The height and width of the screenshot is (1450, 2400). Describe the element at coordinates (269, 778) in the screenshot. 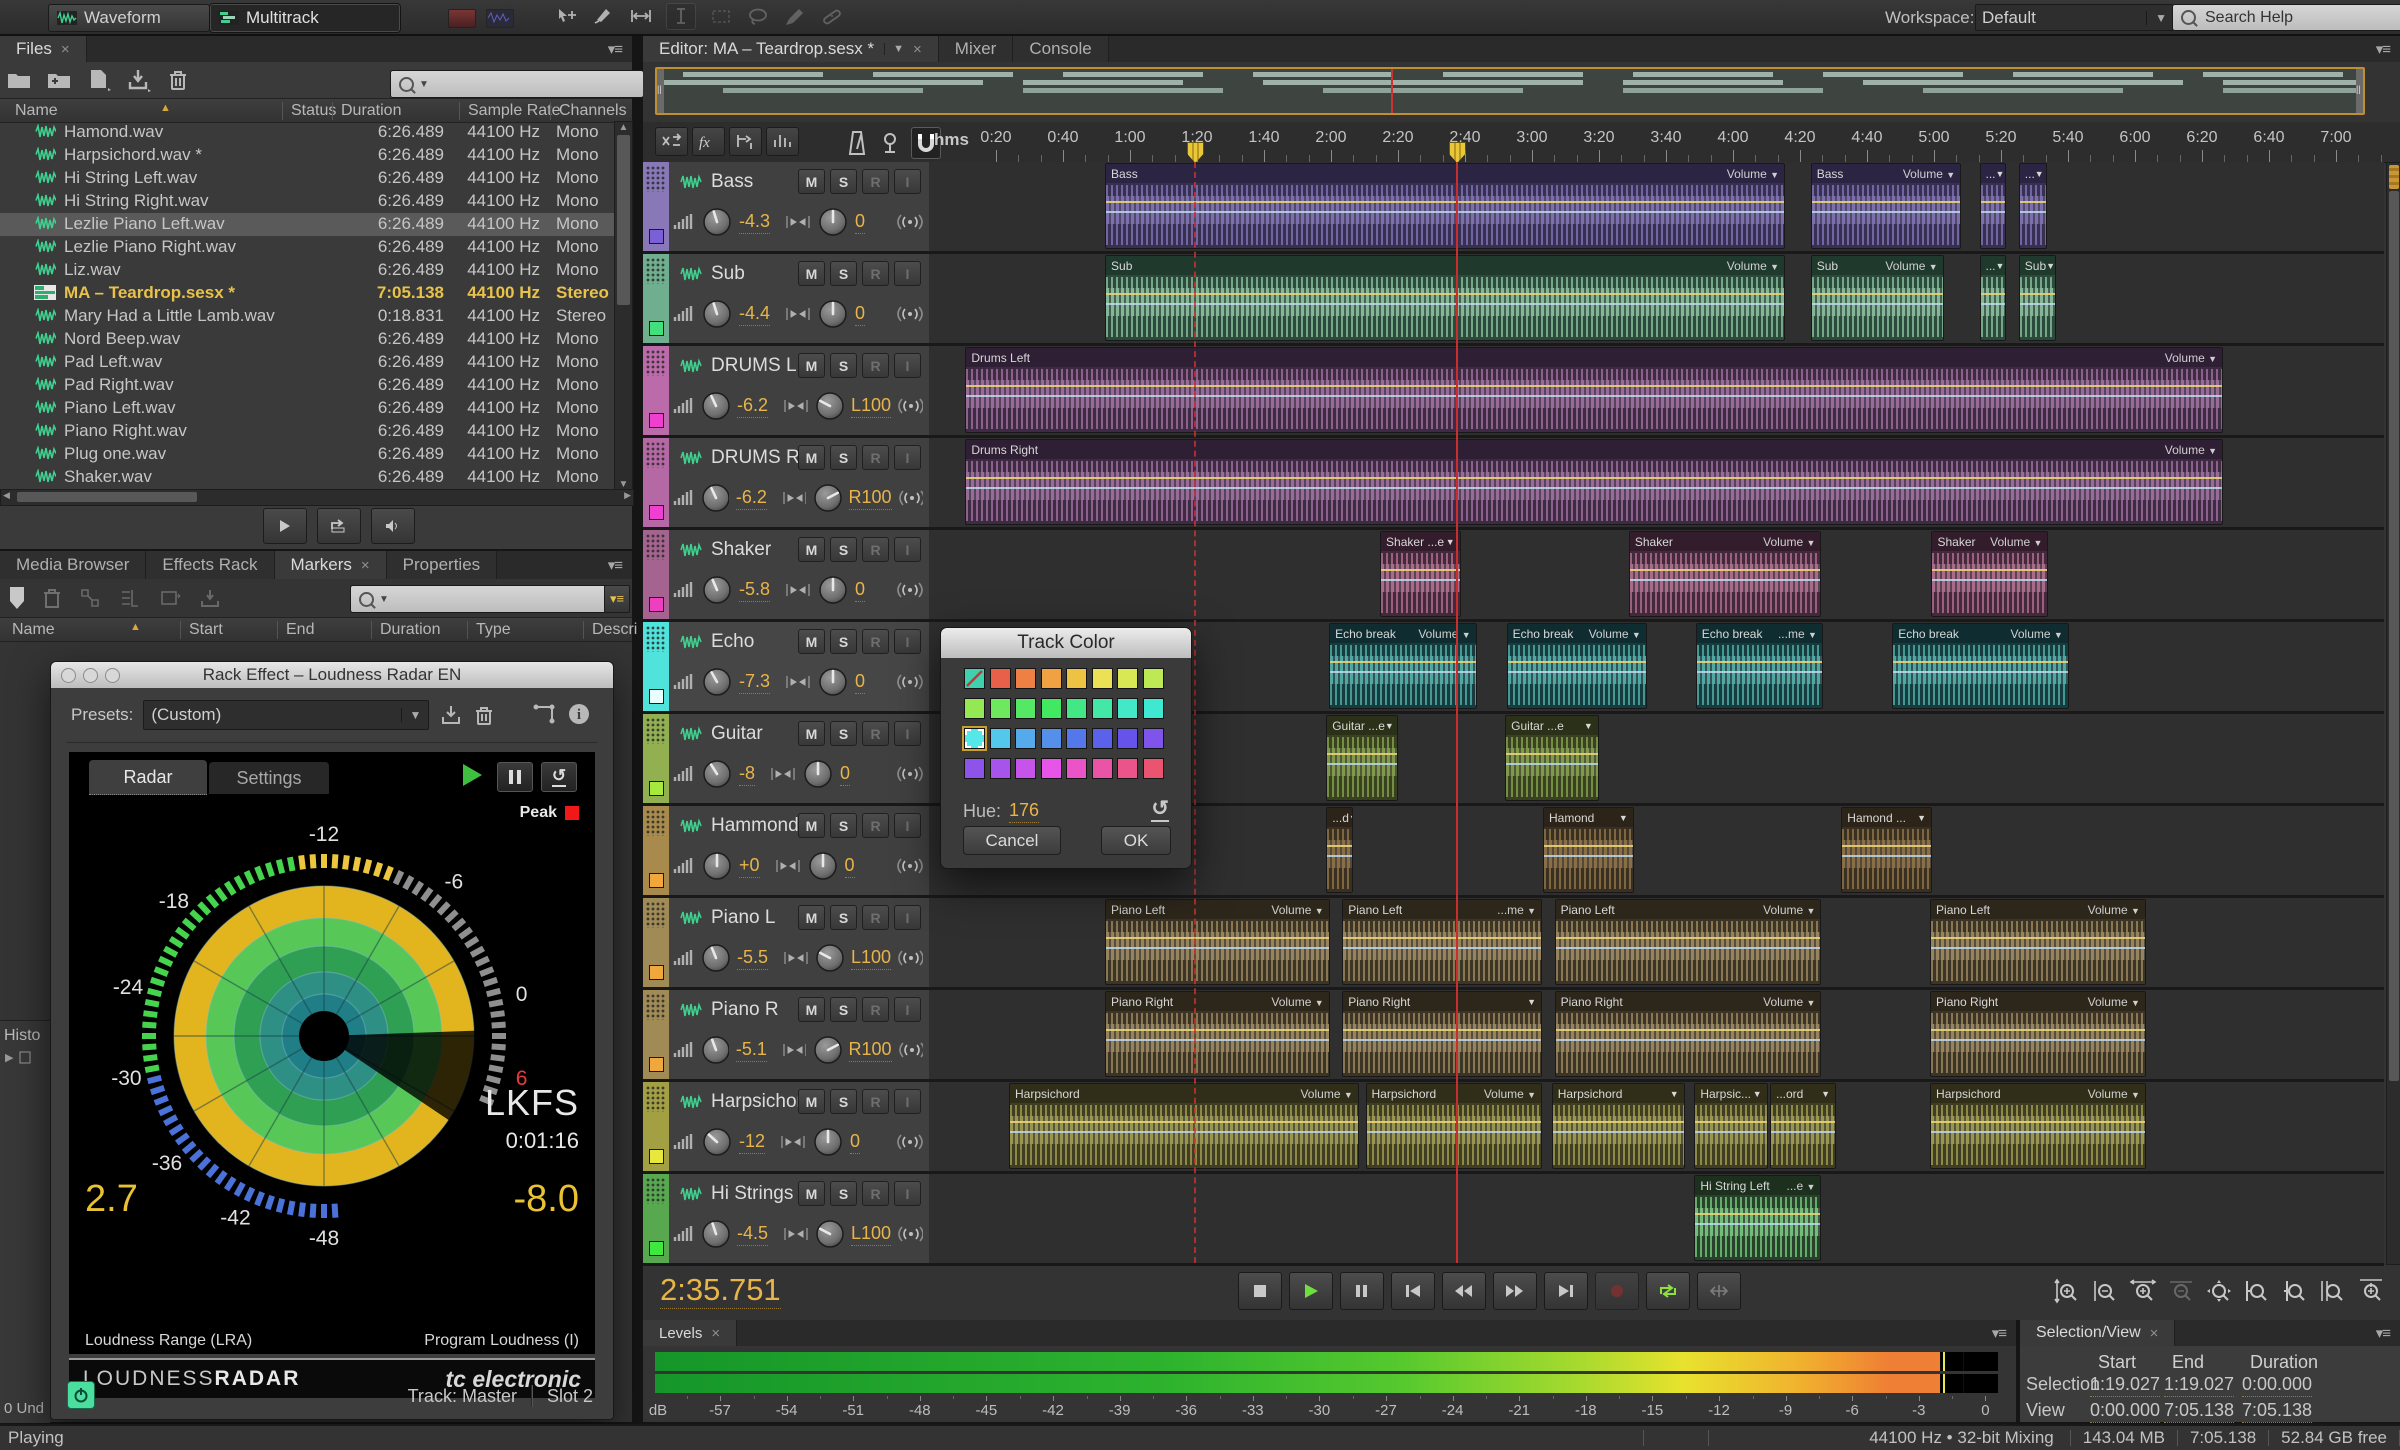

I see `tab-settings: Settings` at that location.